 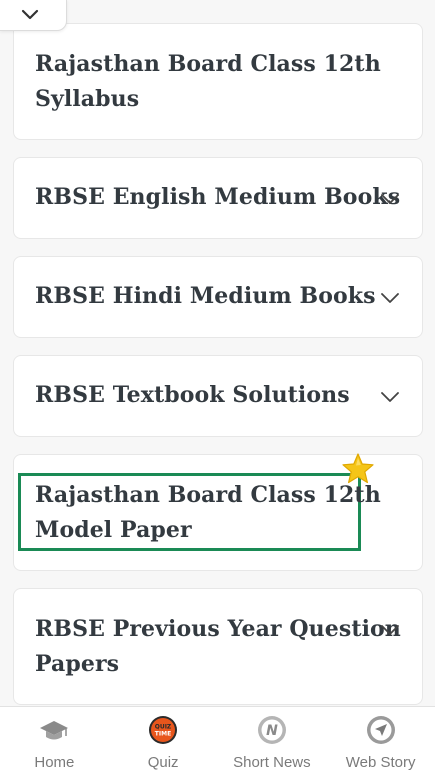 What do you see at coordinates (192, 395) in the screenshot?
I see `card-title: RBSE Textbook Solutions` at bounding box center [192, 395].